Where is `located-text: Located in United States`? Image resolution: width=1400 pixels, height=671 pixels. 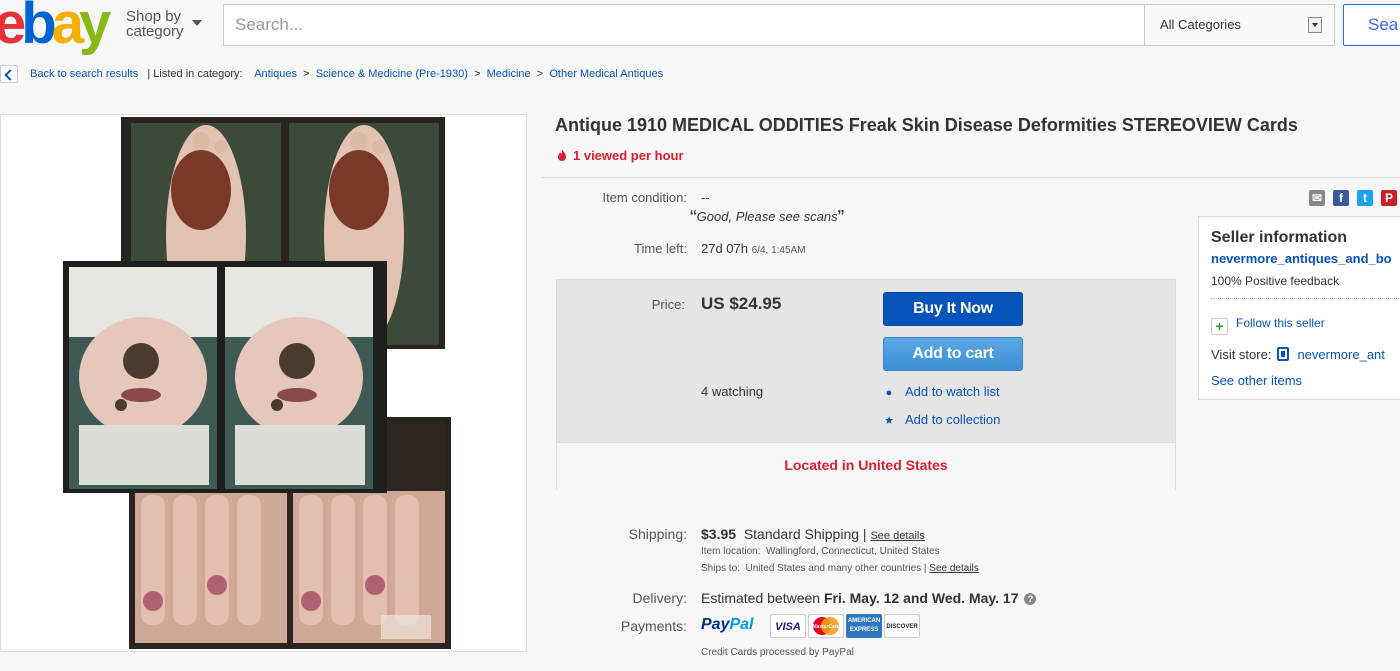 located-text: Located in United States is located at coordinates (866, 465).